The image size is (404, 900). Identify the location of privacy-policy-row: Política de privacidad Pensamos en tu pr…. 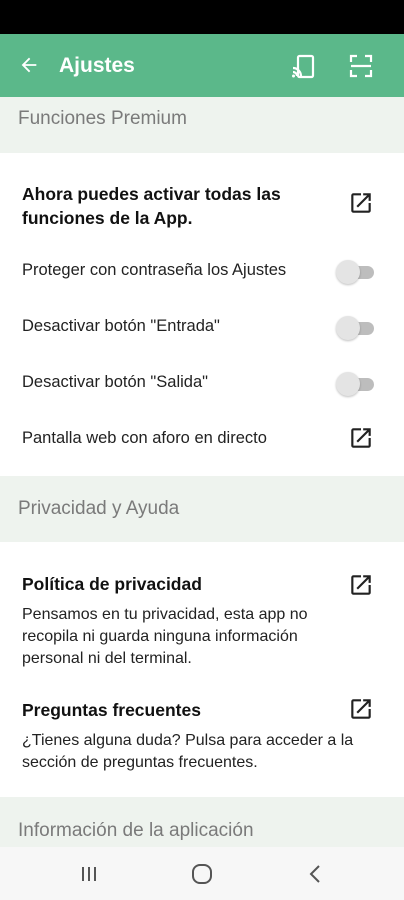
(202, 621).